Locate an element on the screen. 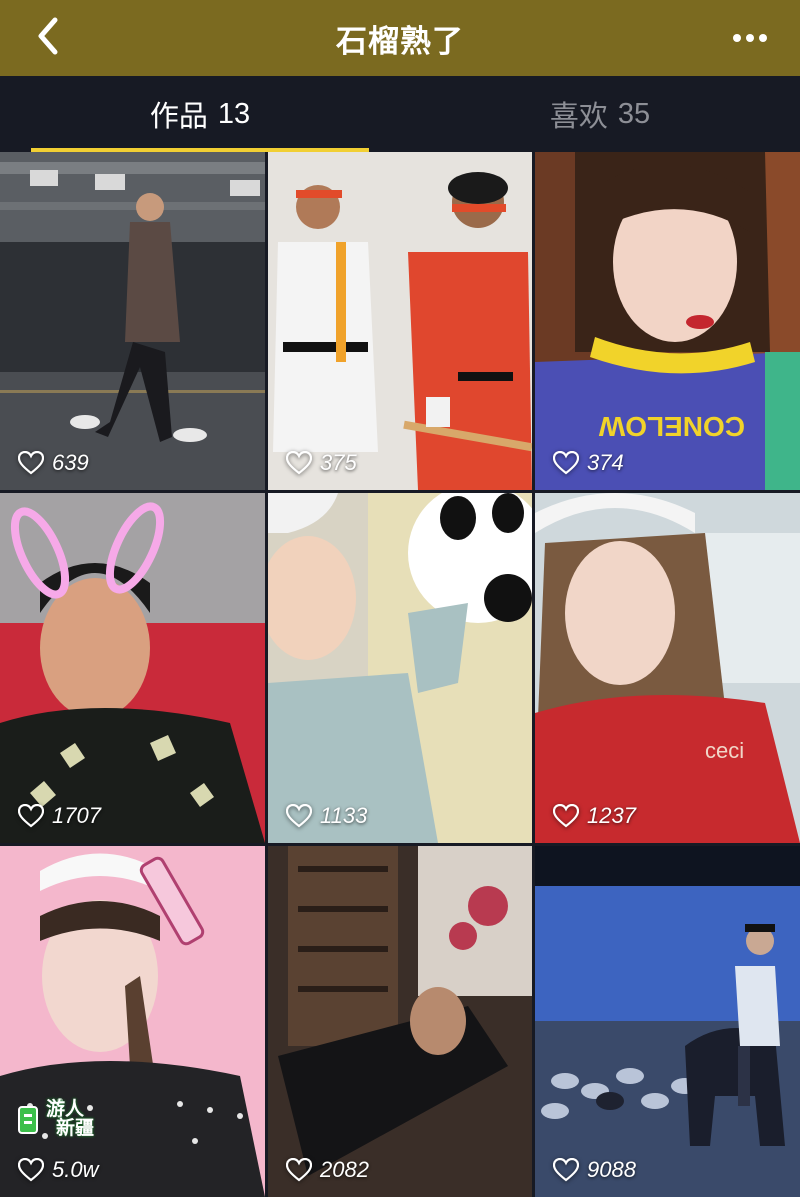  like-count: 374 is located at coordinates (588, 463).